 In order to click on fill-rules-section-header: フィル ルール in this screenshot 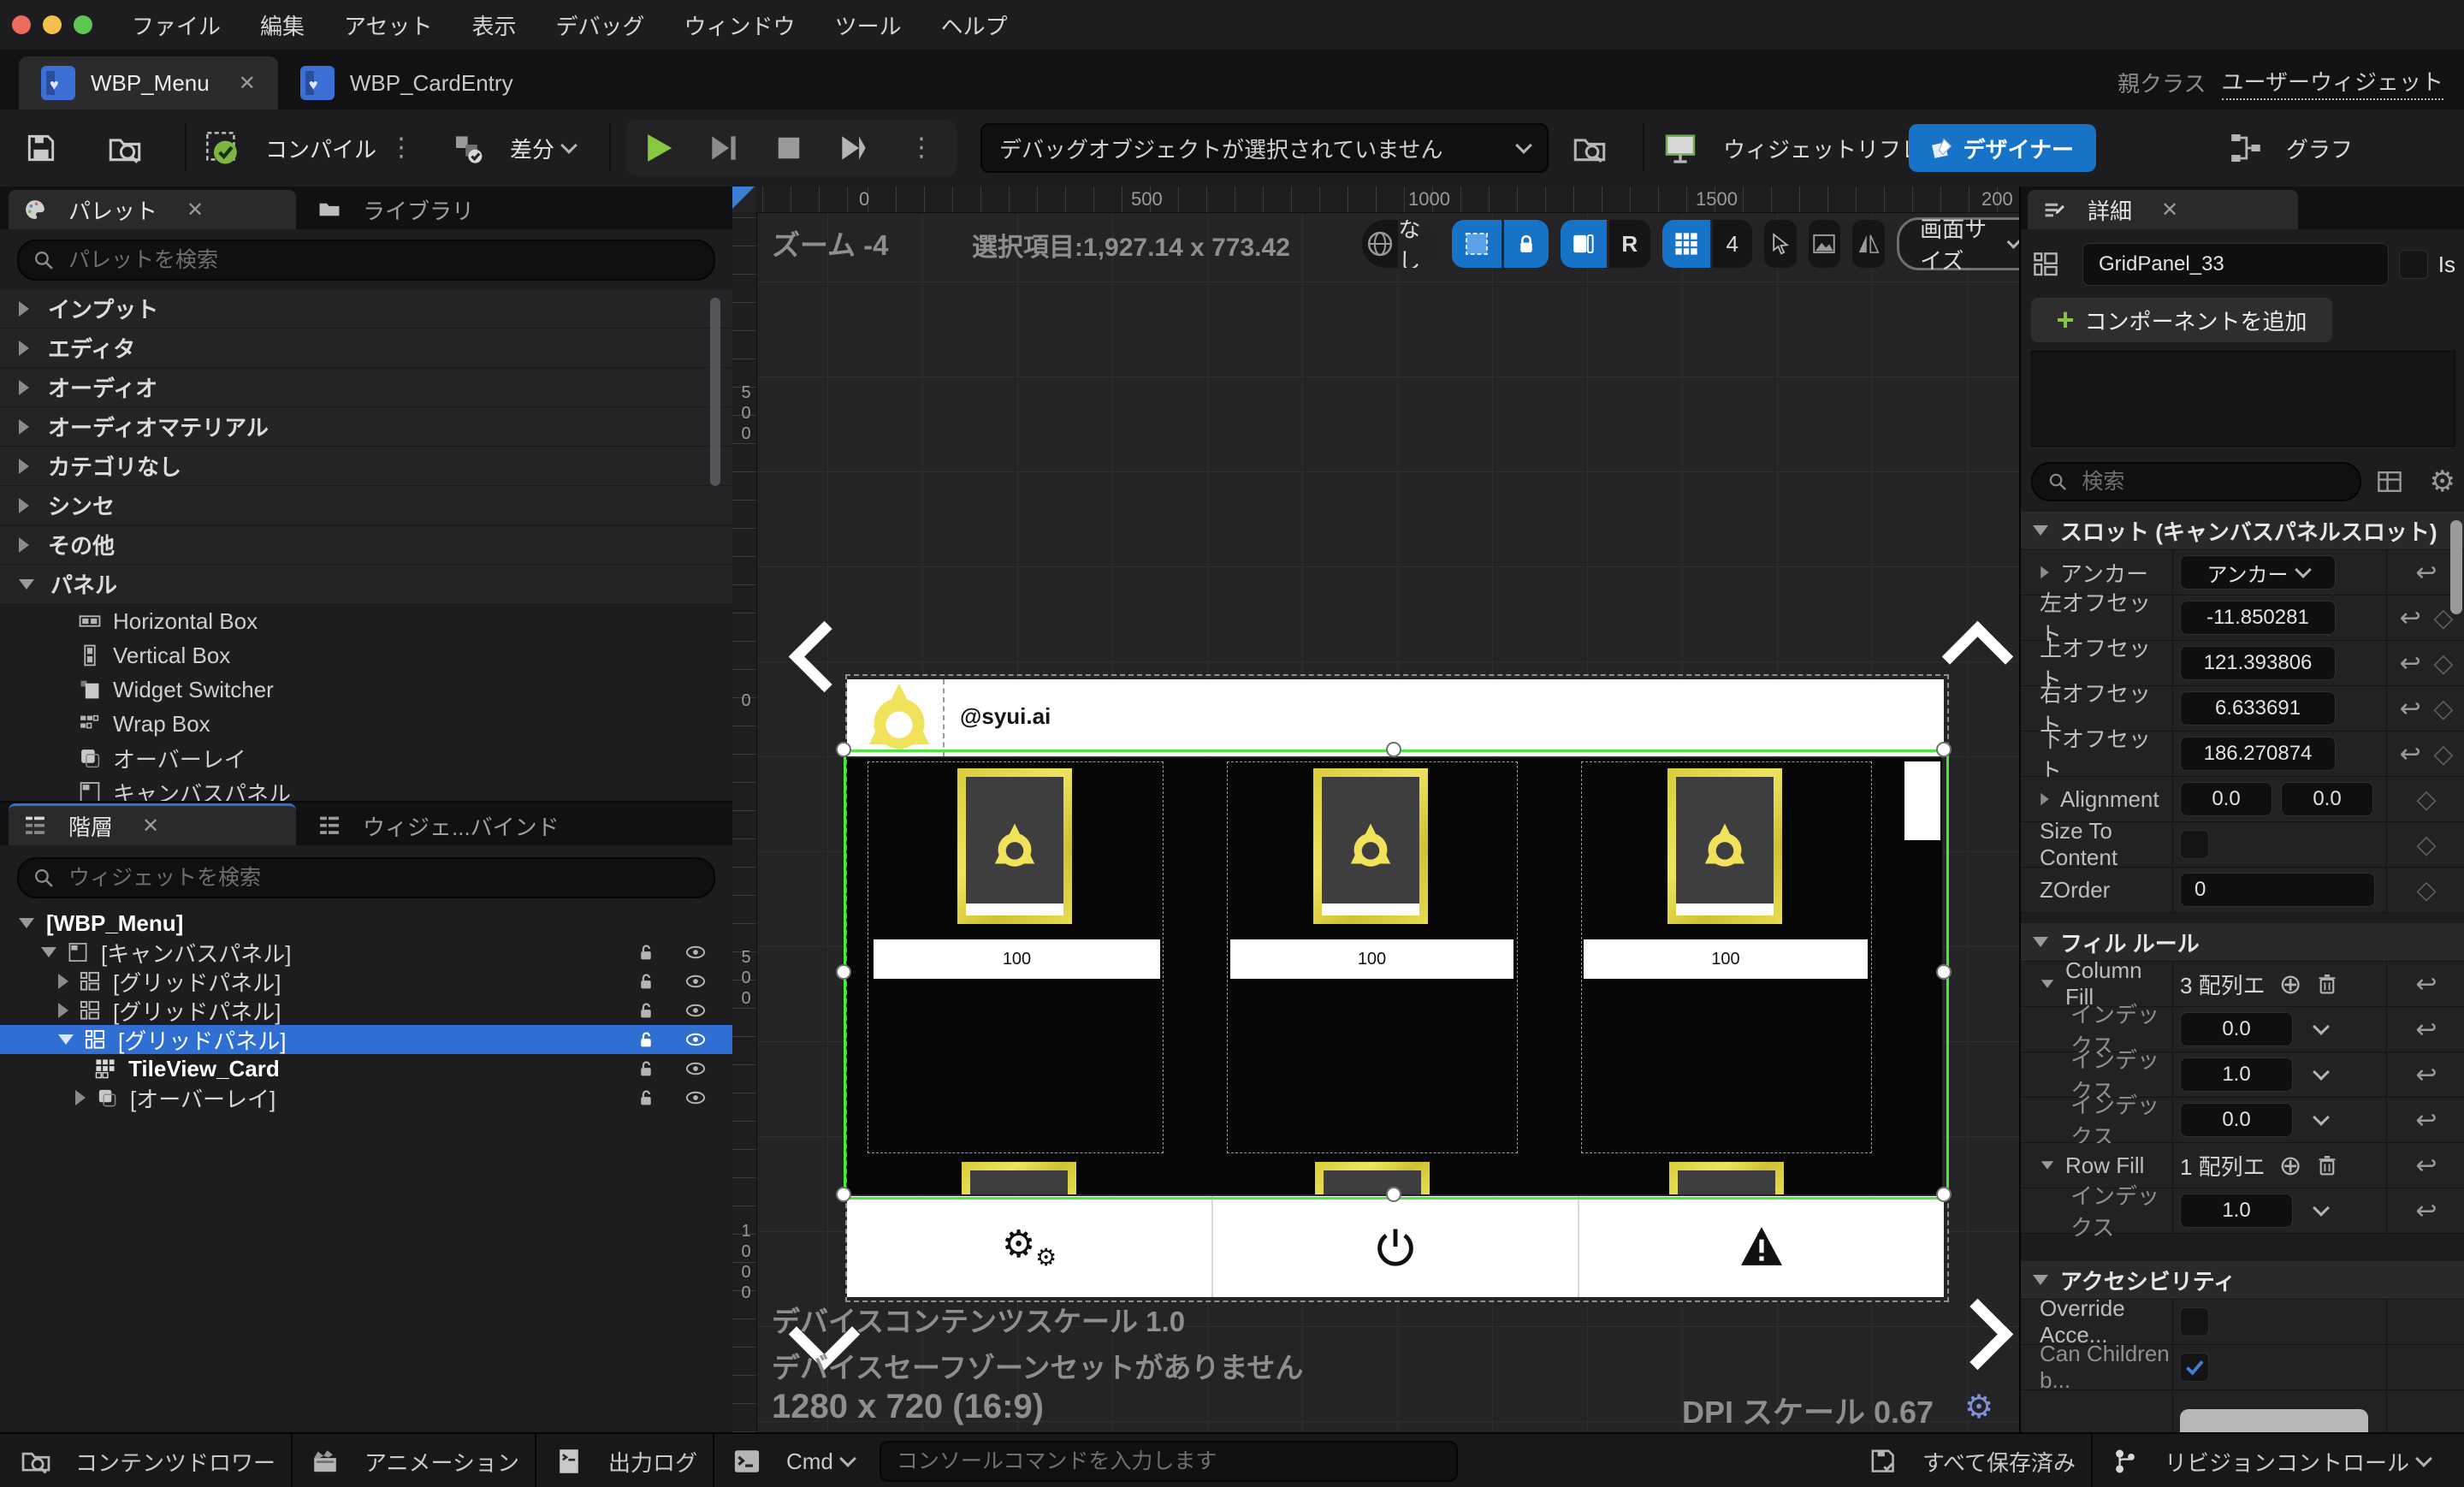, I will do `click(2242, 942)`.